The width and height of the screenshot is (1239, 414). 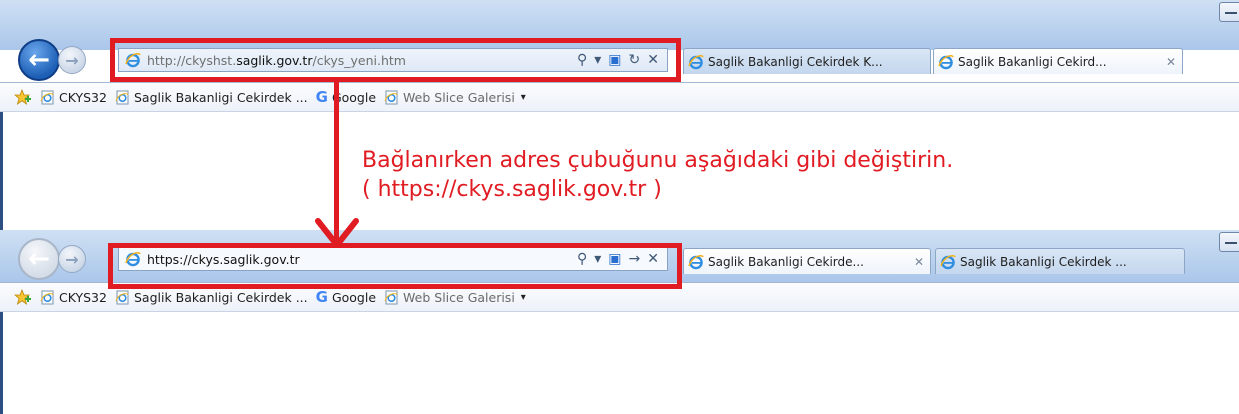 I want to click on tab-2: Saglik Bakanligi Cekird... ✕, so click(x=1058, y=61).